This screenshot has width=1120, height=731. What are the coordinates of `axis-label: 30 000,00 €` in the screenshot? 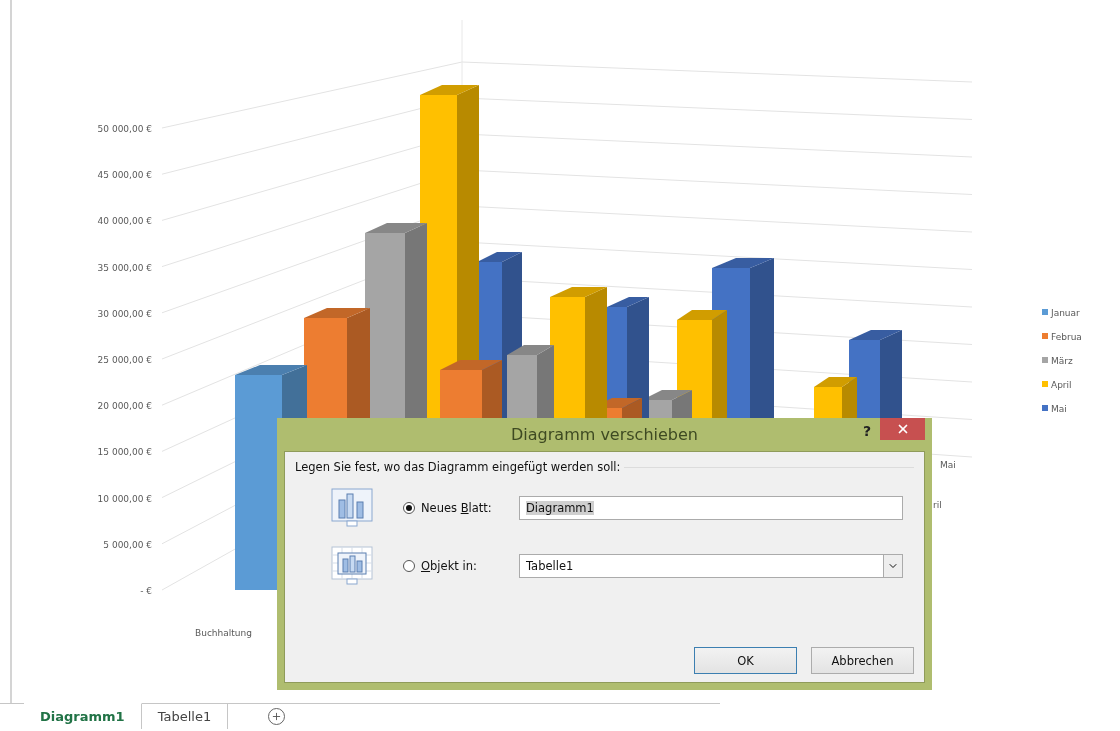 It's located at (124, 313).